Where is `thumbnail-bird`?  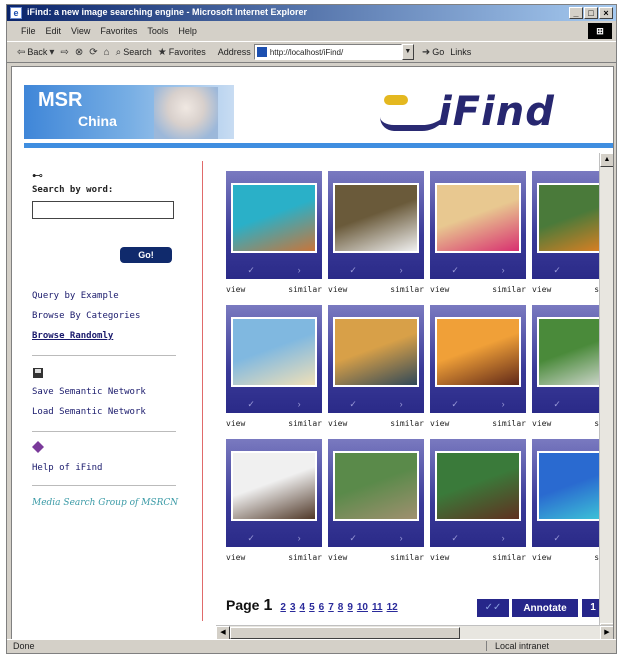 thumbnail-bird is located at coordinates (478, 486).